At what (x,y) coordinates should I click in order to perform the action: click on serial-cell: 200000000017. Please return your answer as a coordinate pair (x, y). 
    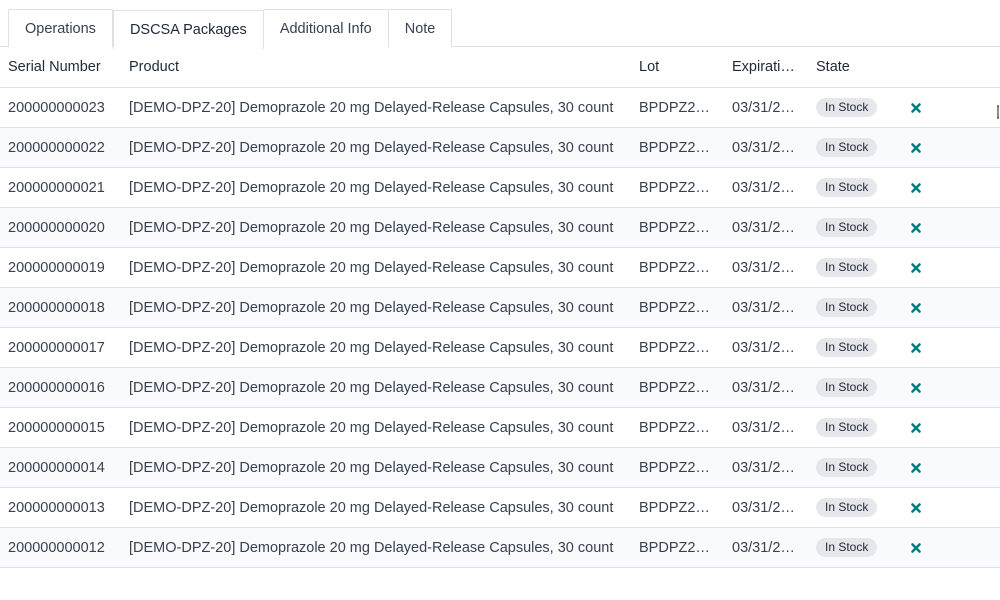
    Looking at the image, I should click on (60, 347).